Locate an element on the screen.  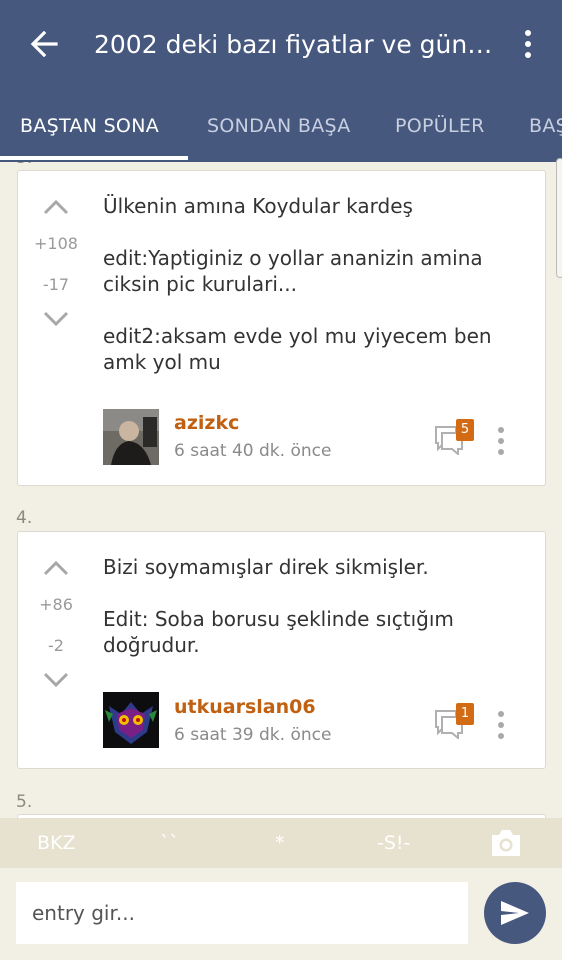
tab-bar: BAŞTAN SONA SONDAN BAŞA POPÜLER BAŞ is located at coordinates (281, 131).